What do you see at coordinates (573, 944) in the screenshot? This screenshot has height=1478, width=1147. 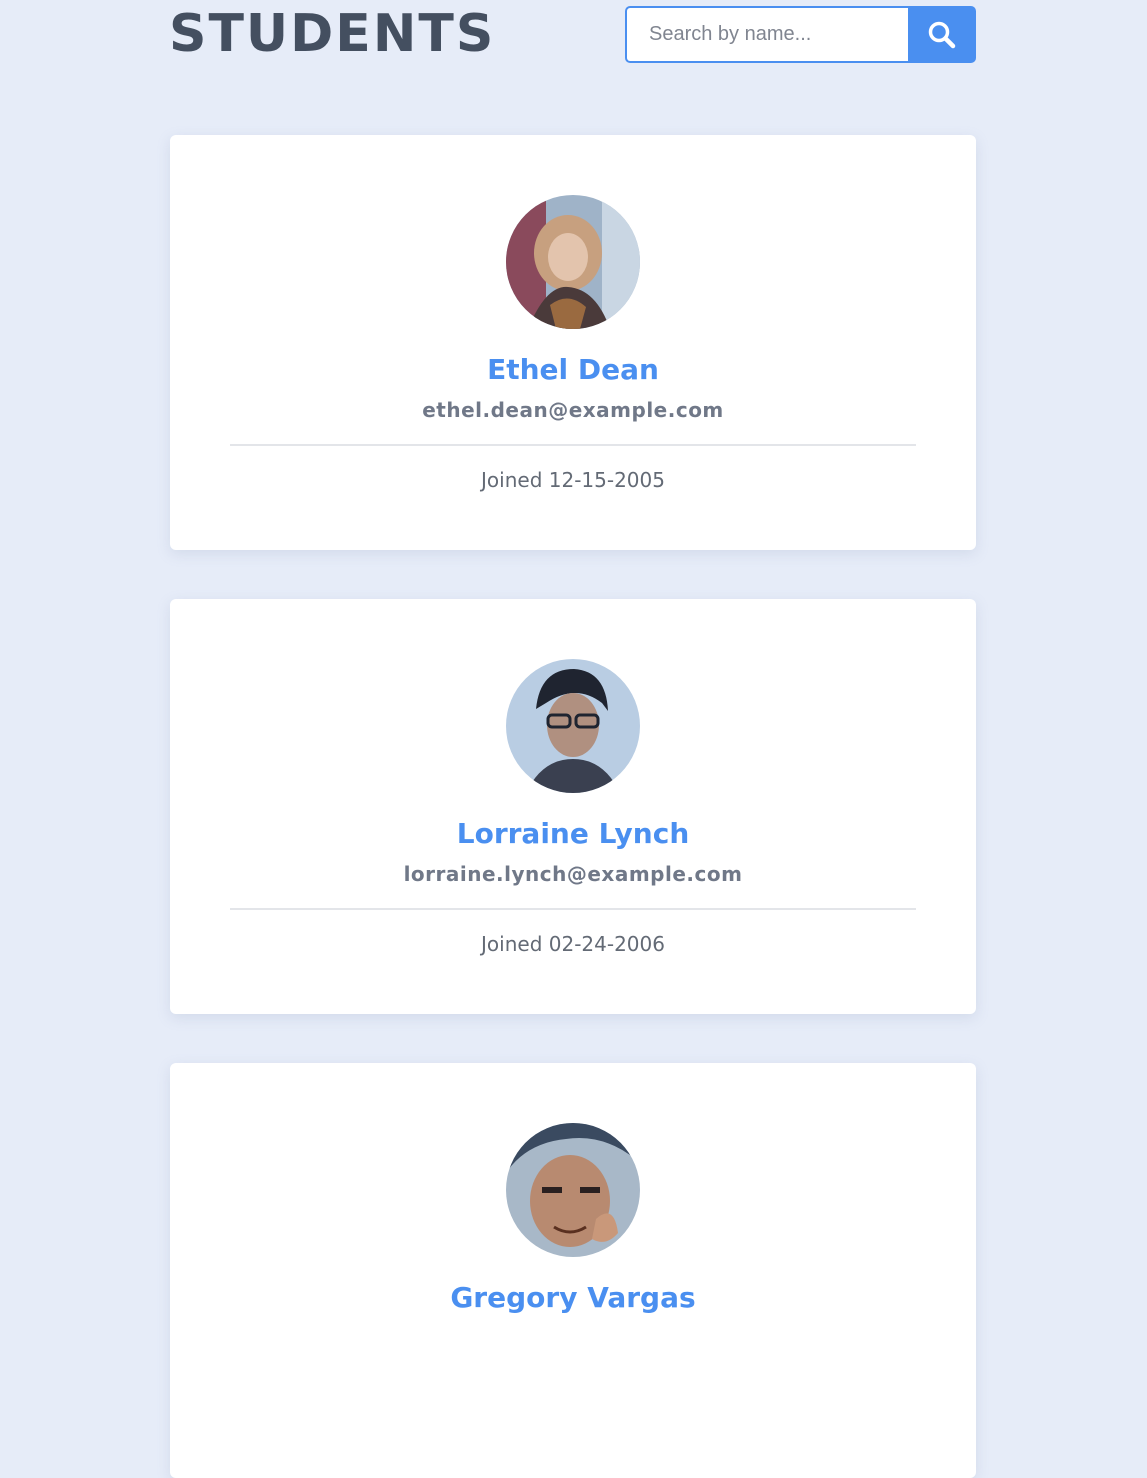 I see `joined-date: Joined 02-24-2006` at bounding box center [573, 944].